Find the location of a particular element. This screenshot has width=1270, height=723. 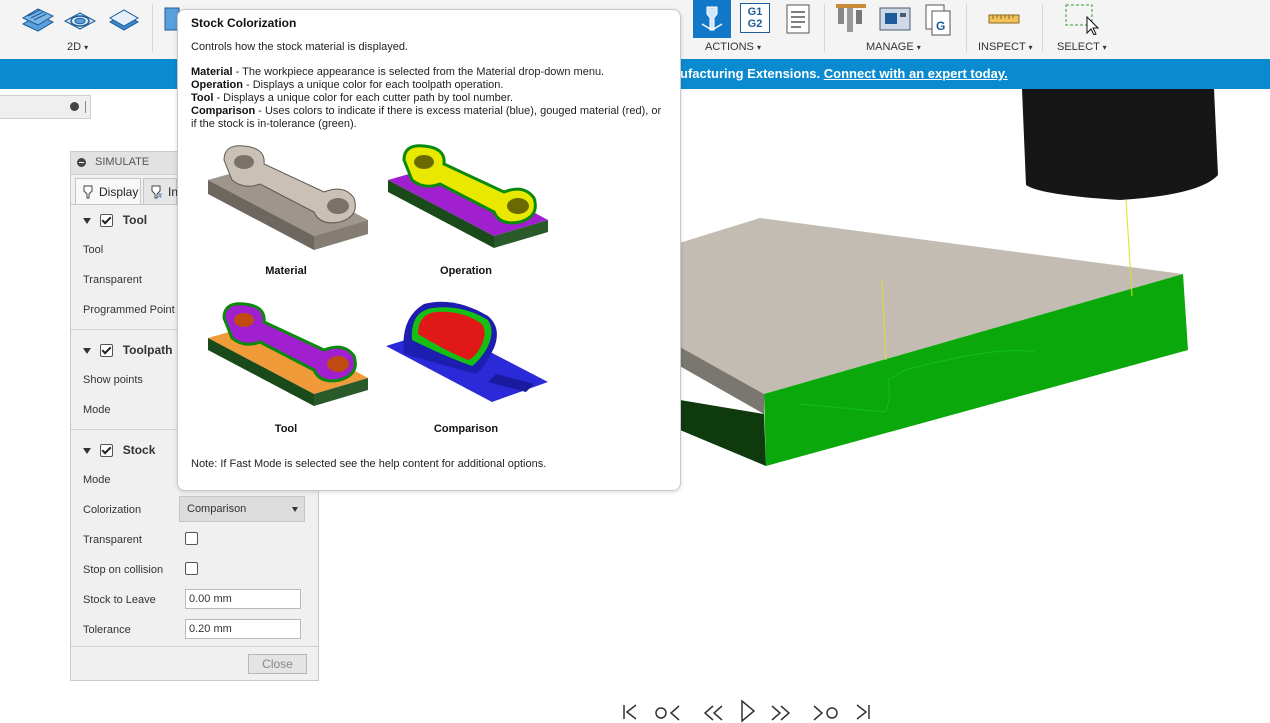

stock-section-header: Stock is located at coordinates (119, 450).